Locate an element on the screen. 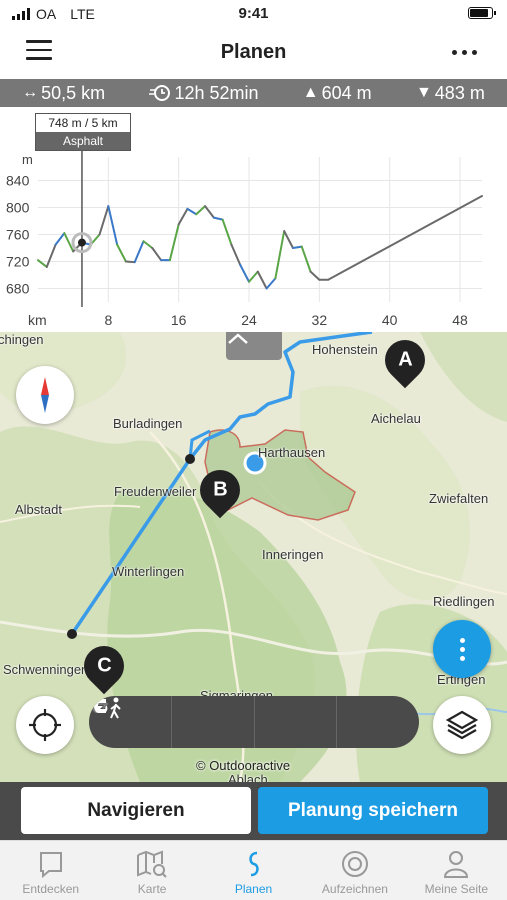 Image resolution: width=507 pixels, height=900 pixels. place-label: Aichelau is located at coordinates (396, 418).